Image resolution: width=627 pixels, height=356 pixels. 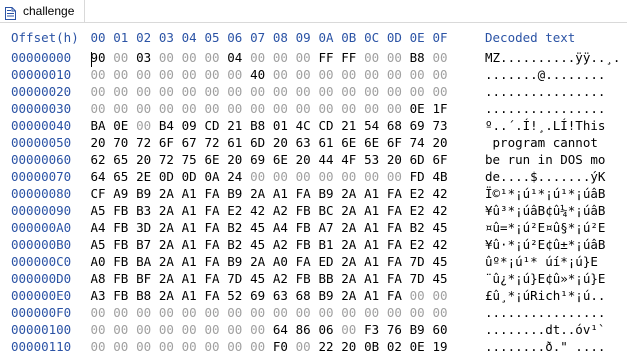 What do you see at coordinates (189, 159) in the screenshot?
I see `byte-cell: 75` at bounding box center [189, 159].